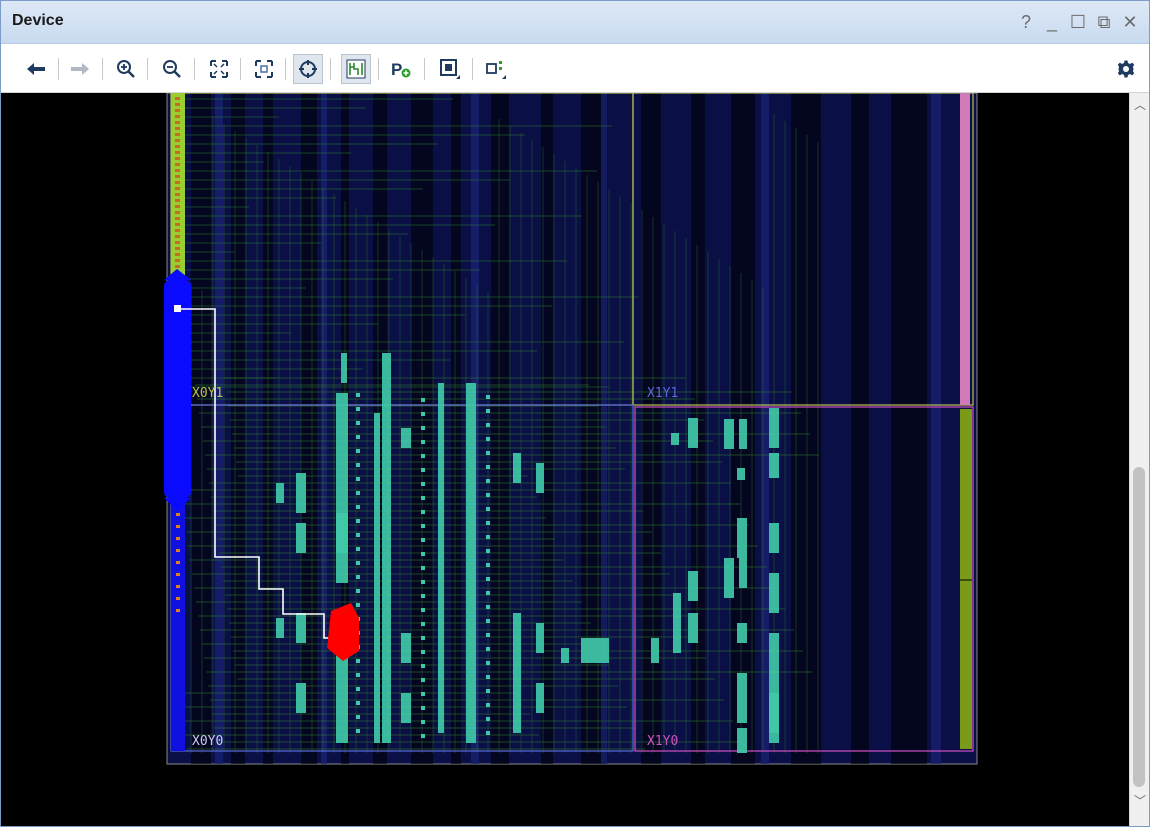 This screenshot has width=1150, height=827. What do you see at coordinates (1052, 22) in the screenshot?
I see `minimize-icon: _` at bounding box center [1052, 22].